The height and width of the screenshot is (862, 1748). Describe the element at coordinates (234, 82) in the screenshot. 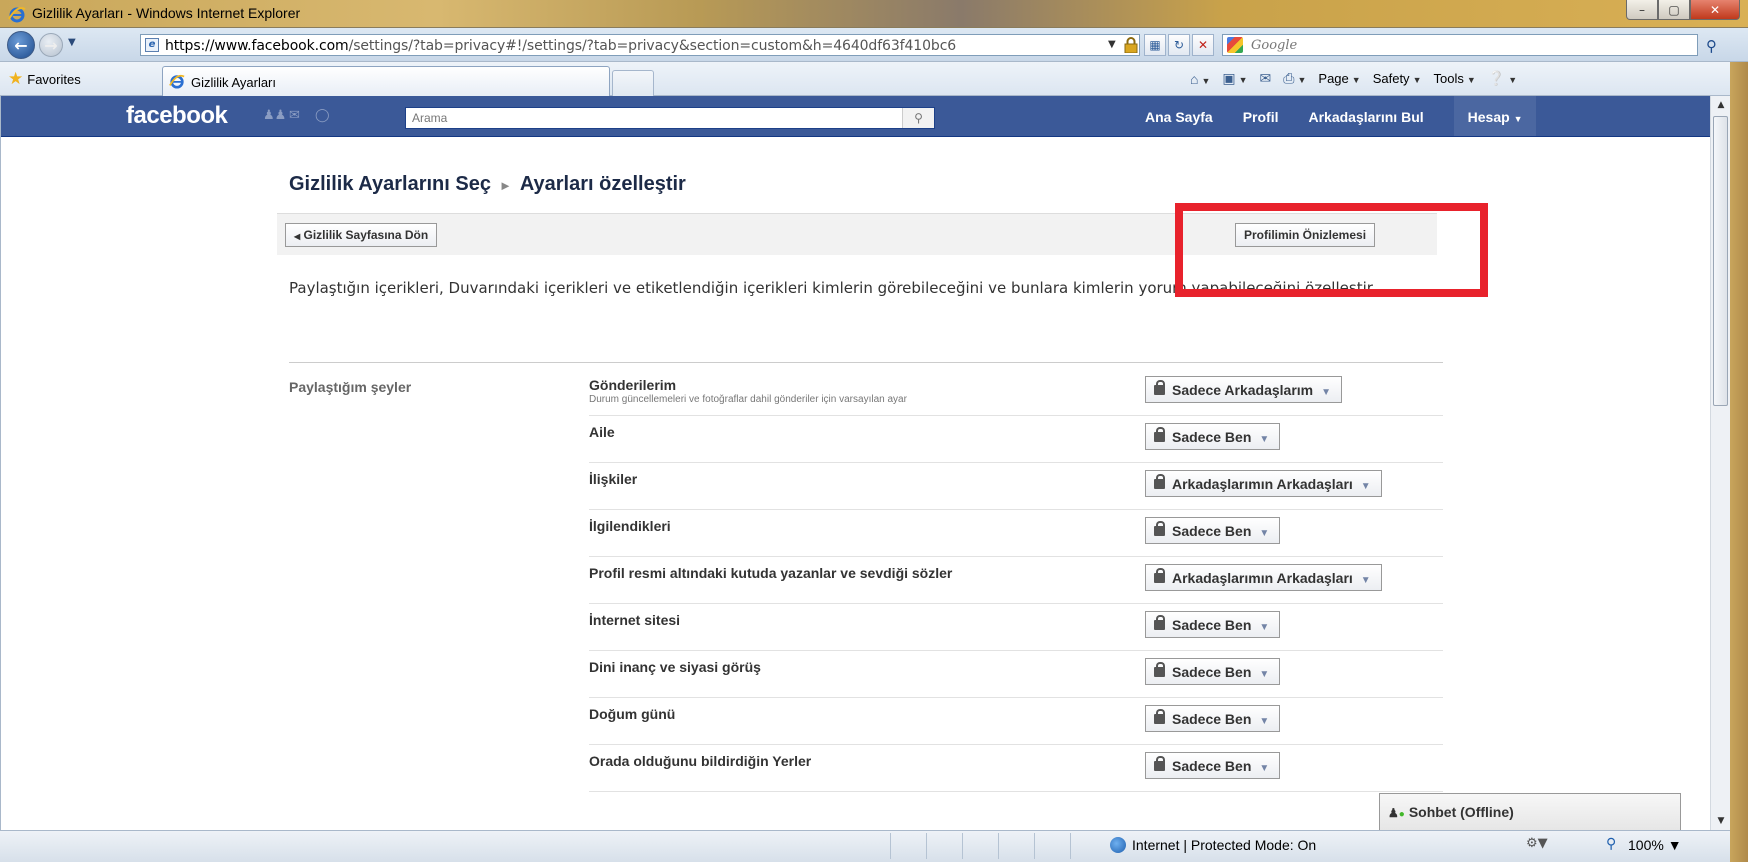

I see `tab-label: Gizlilik Ayarları` at that location.